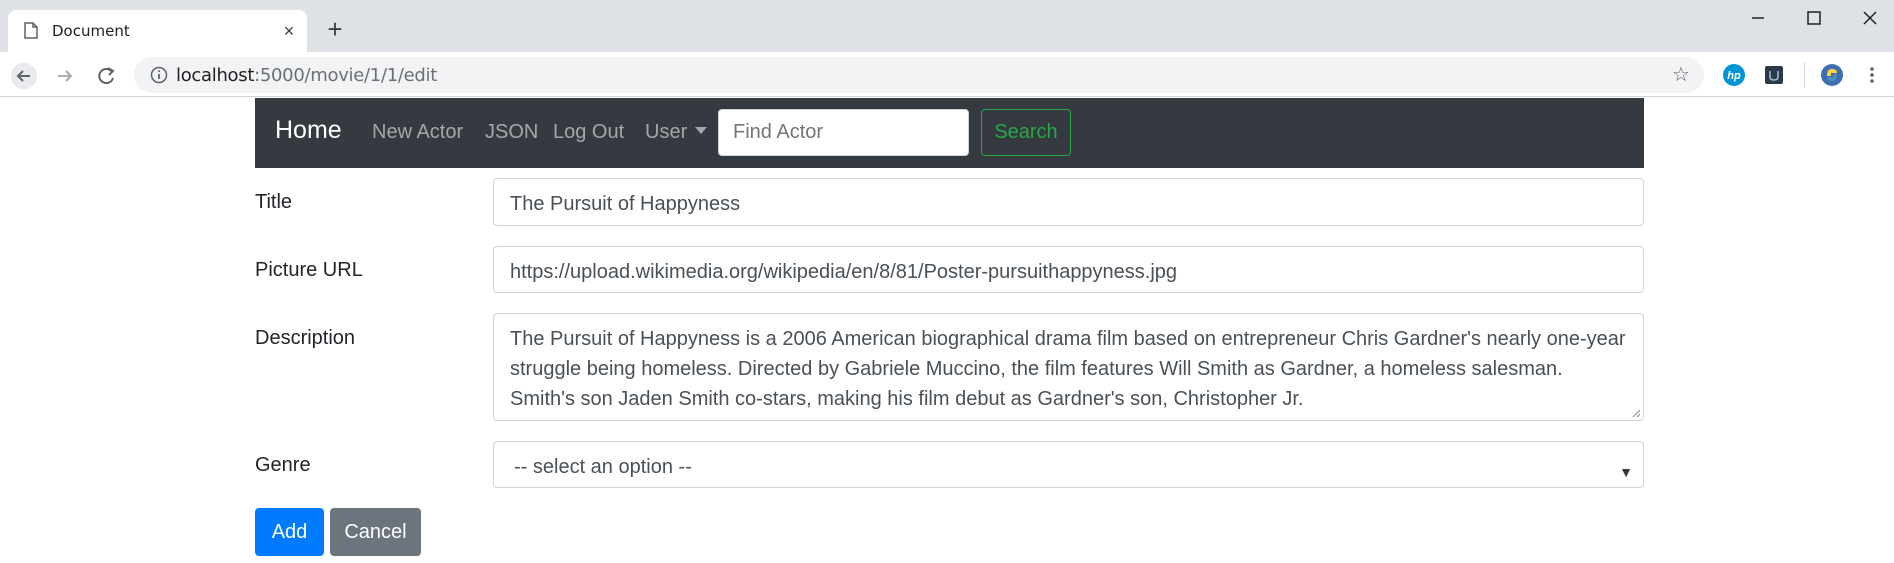 Image resolution: width=1894 pixels, height=563 pixels. I want to click on dropdown-caret-icon, so click(701, 130).